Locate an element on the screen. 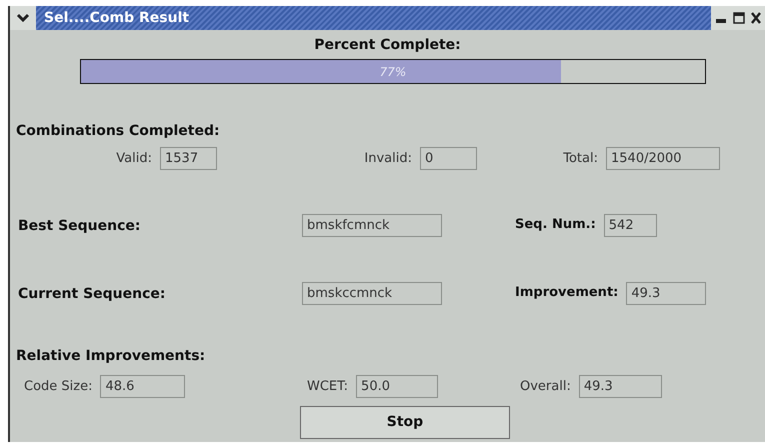  close-icon is located at coordinates (756, 18).